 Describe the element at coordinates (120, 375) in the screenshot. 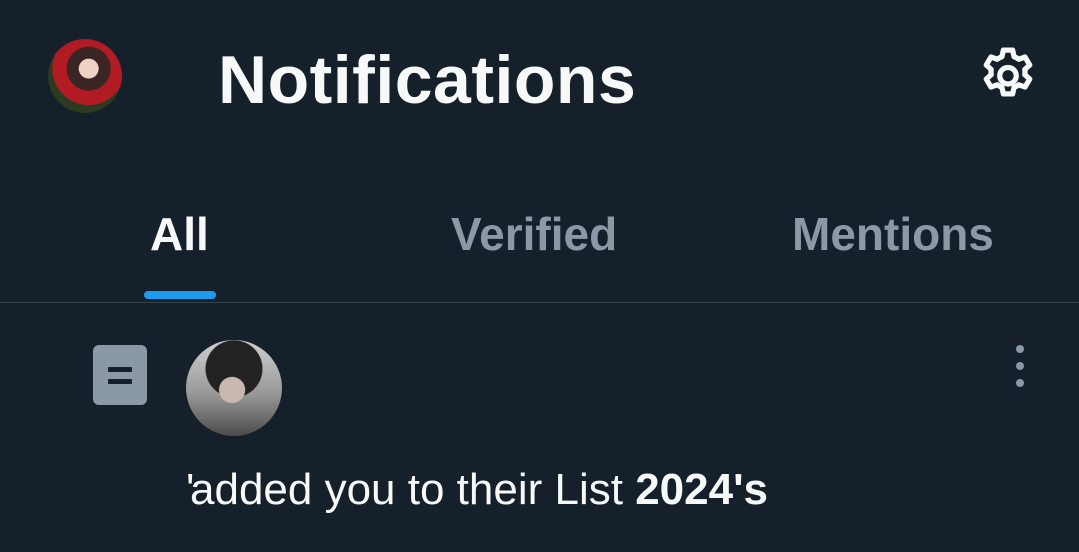

I see `list-icon` at that location.